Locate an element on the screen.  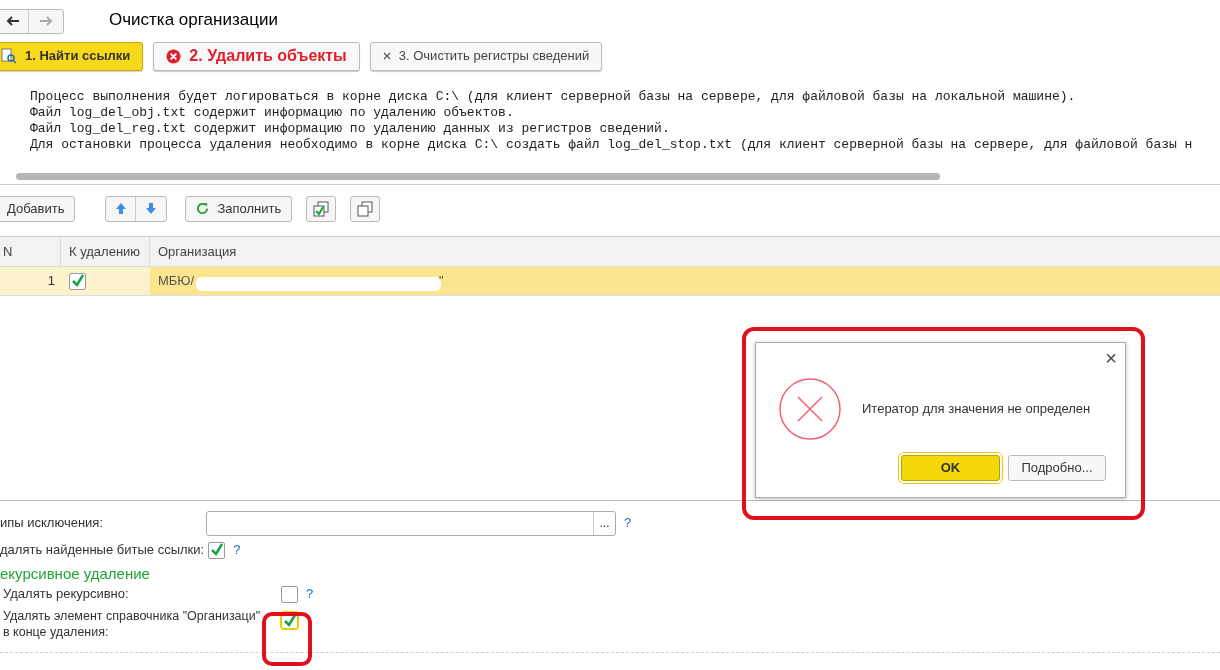
log-line: Файл log_del_reg.txt содержит информацию по удалению данных из регистров сведений. is located at coordinates (350, 129).